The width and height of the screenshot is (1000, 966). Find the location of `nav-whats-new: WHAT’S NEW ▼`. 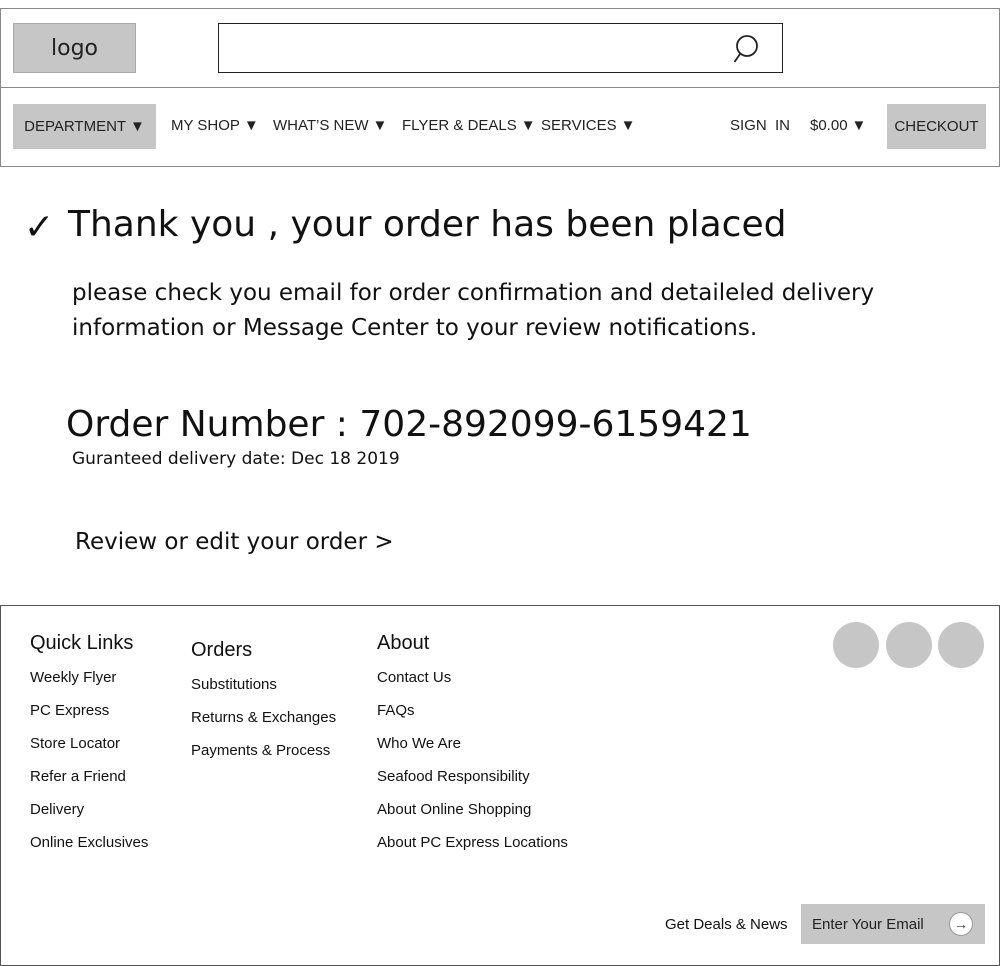

nav-whats-new: WHAT’S NEW ▼ is located at coordinates (330, 125).